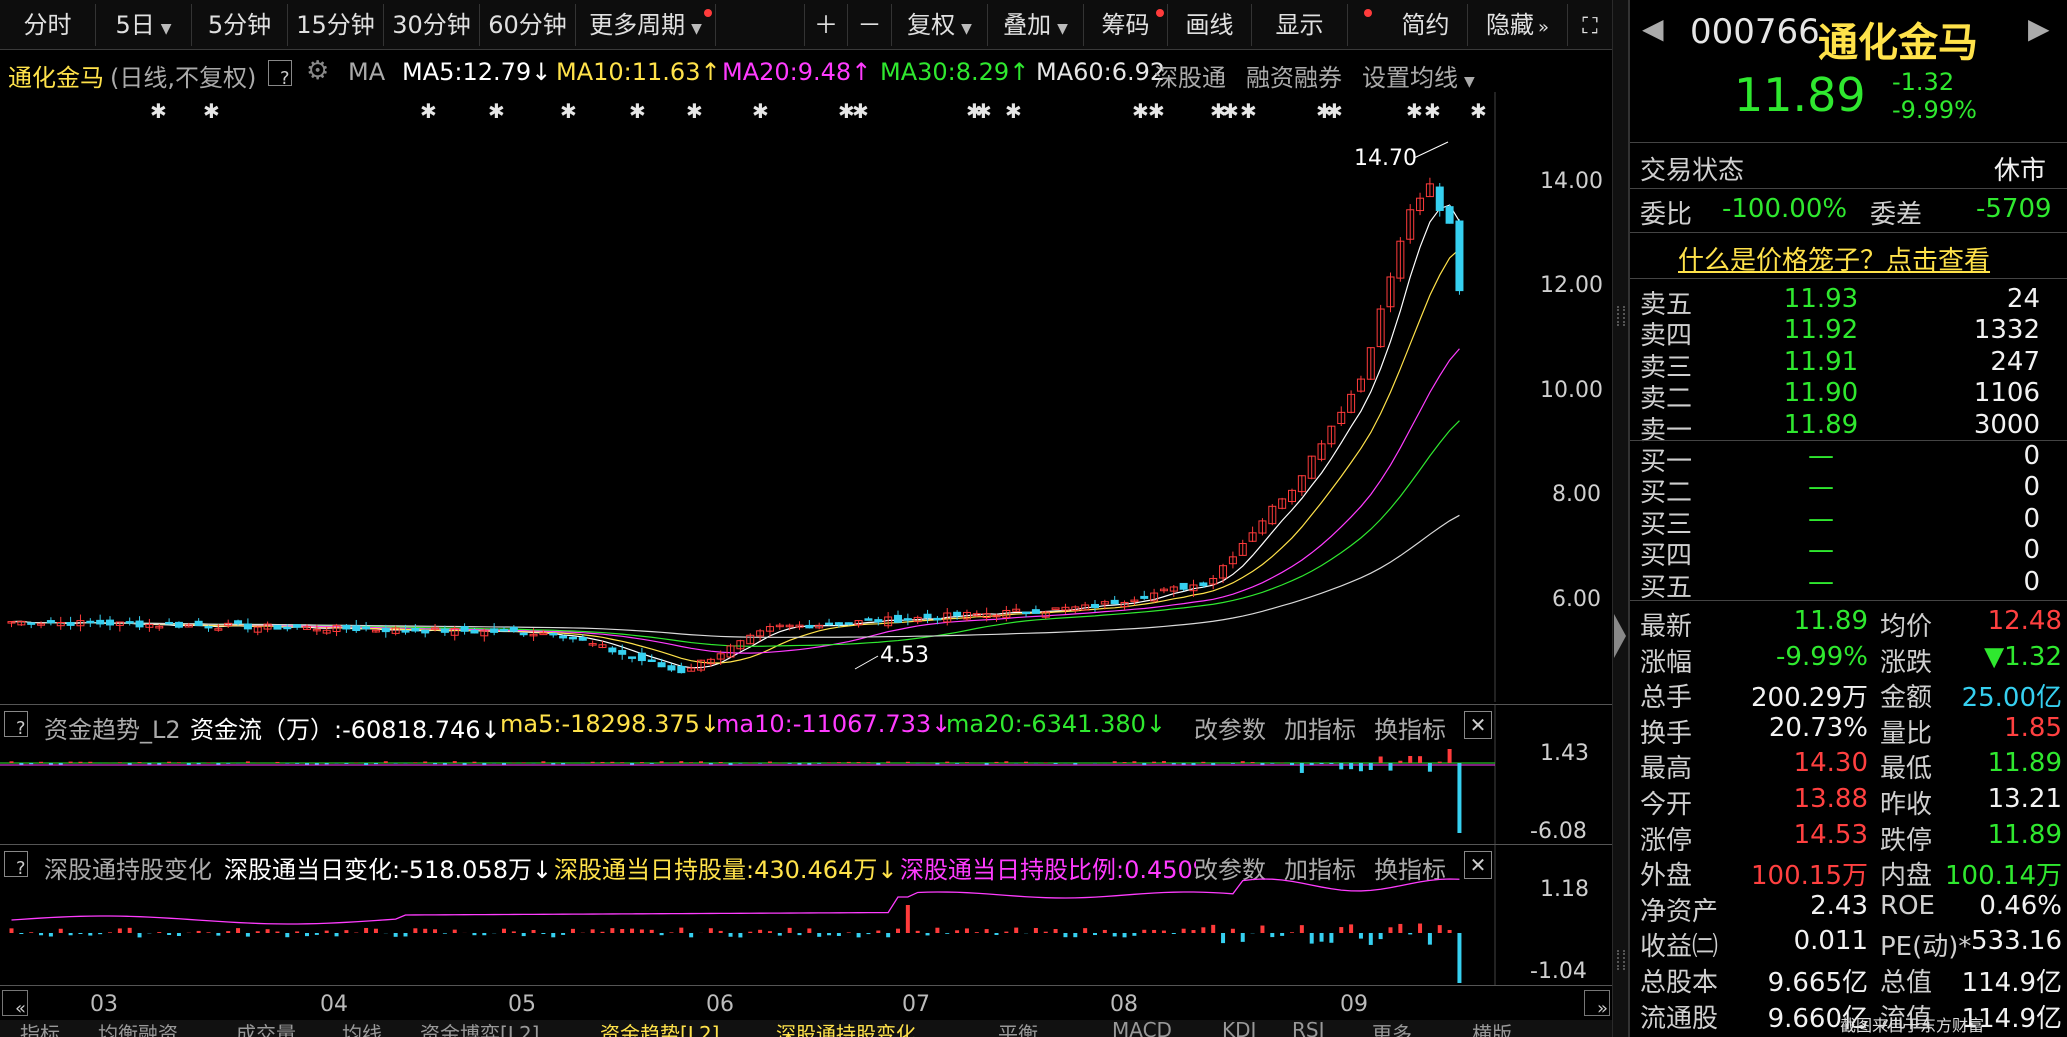  What do you see at coordinates (48, 25) in the screenshot?
I see `period-button-intraday: 分时` at bounding box center [48, 25].